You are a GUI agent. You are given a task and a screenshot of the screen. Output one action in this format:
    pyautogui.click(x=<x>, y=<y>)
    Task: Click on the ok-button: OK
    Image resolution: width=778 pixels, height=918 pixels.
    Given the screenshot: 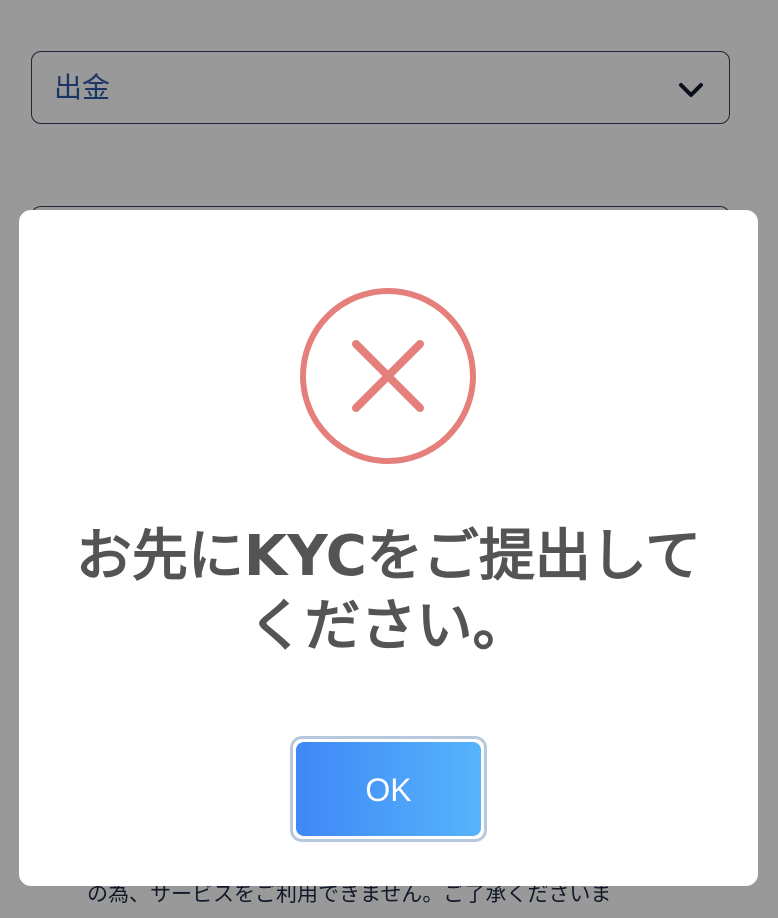 What is the action you would take?
    pyautogui.click(x=388, y=789)
    